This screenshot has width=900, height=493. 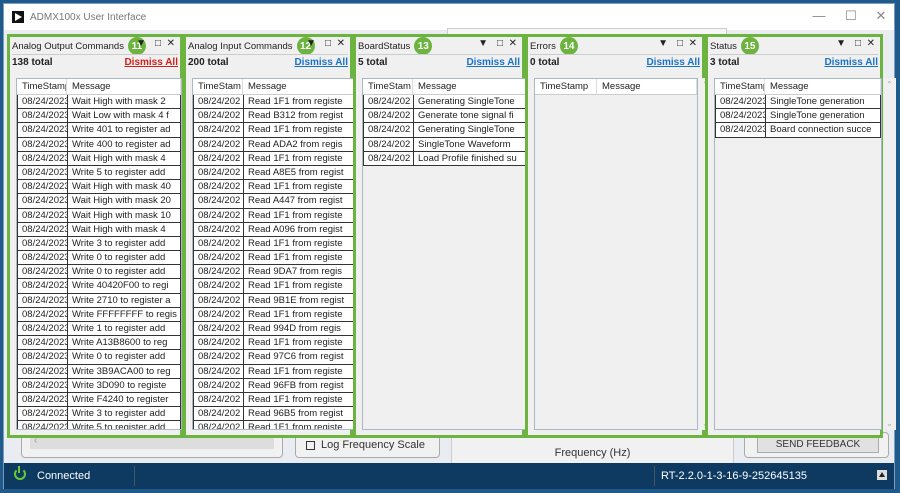 What do you see at coordinates (99, 371) in the screenshot?
I see `table-row: 08/24/2023 Write 3B9ACA00 to reg` at bounding box center [99, 371].